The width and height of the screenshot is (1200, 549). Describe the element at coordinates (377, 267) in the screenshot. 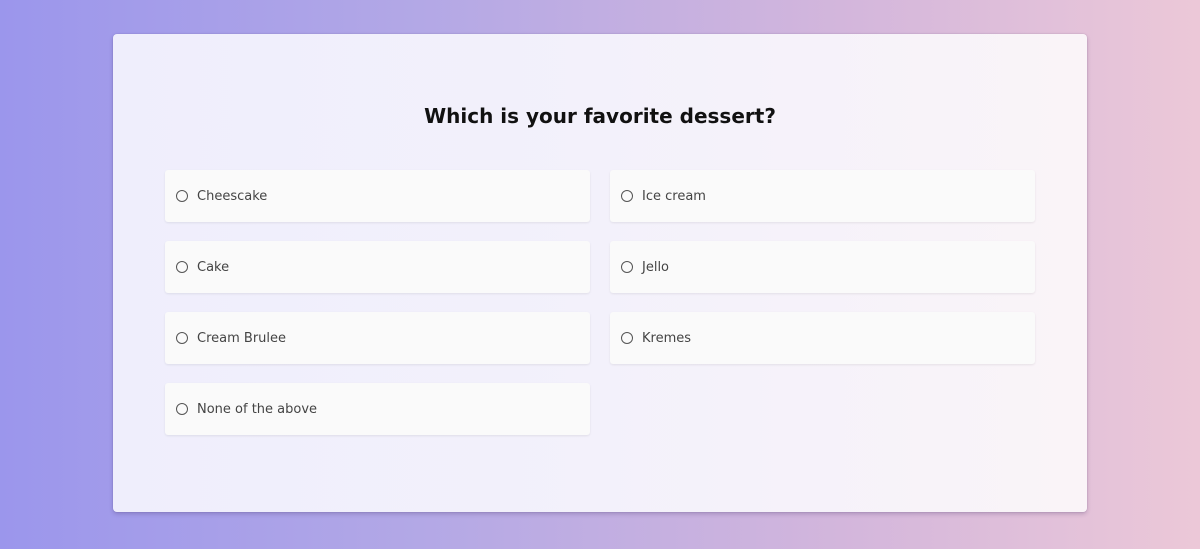

I see `option-cake: Cake` at that location.